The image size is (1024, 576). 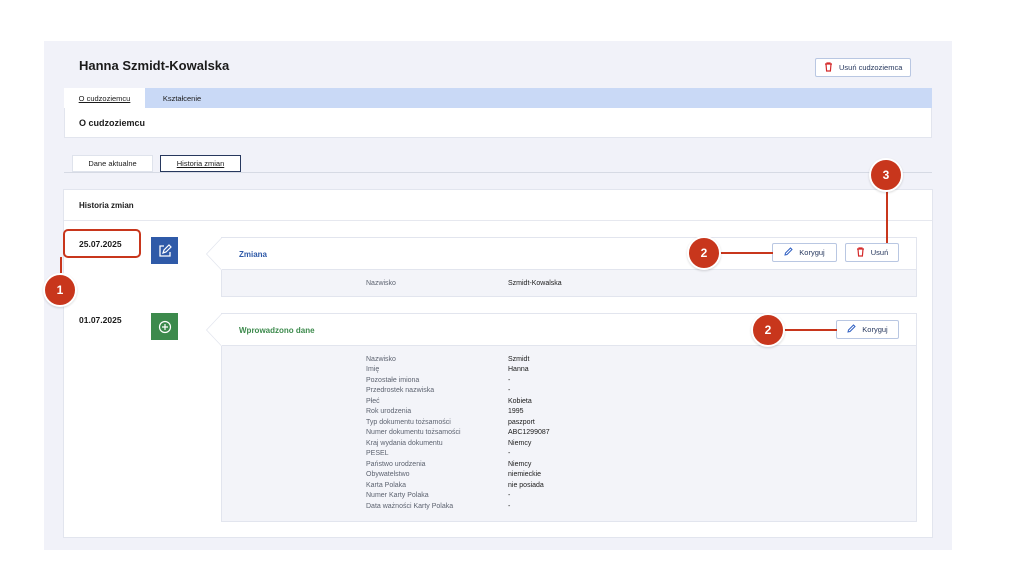 What do you see at coordinates (458, 464) in the screenshot?
I see `list-item: Państwo urodzenia Niemcy` at bounding box center [458, 464].